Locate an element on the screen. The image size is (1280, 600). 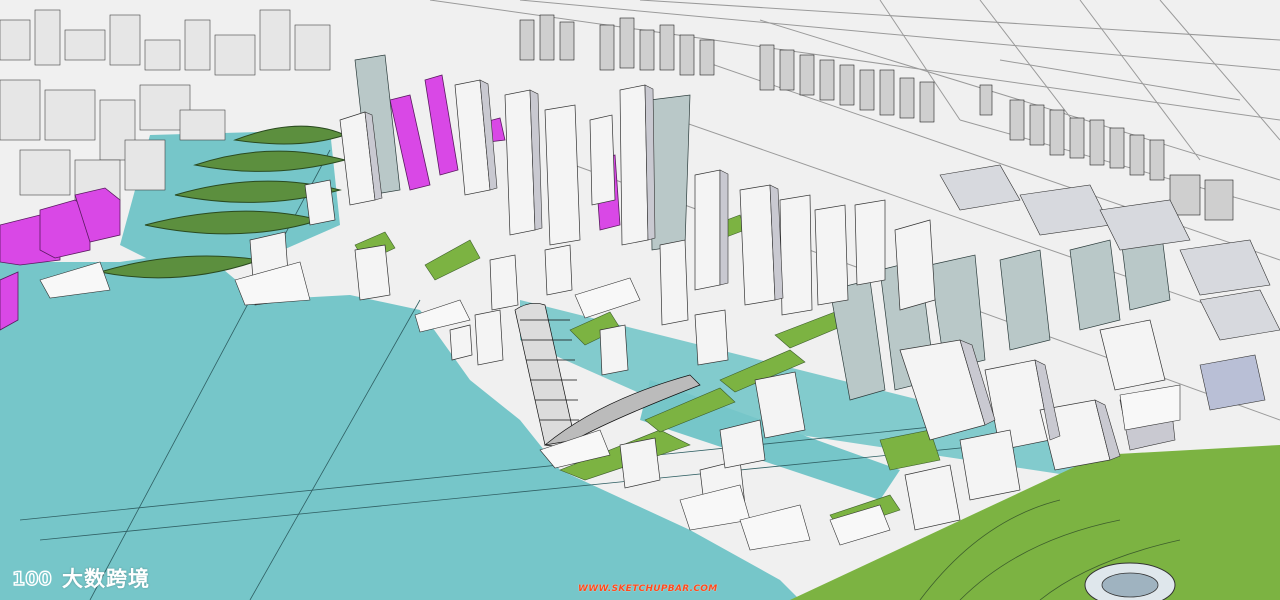
brand-text: 大数跨境 is located at coordinates (106, 579).